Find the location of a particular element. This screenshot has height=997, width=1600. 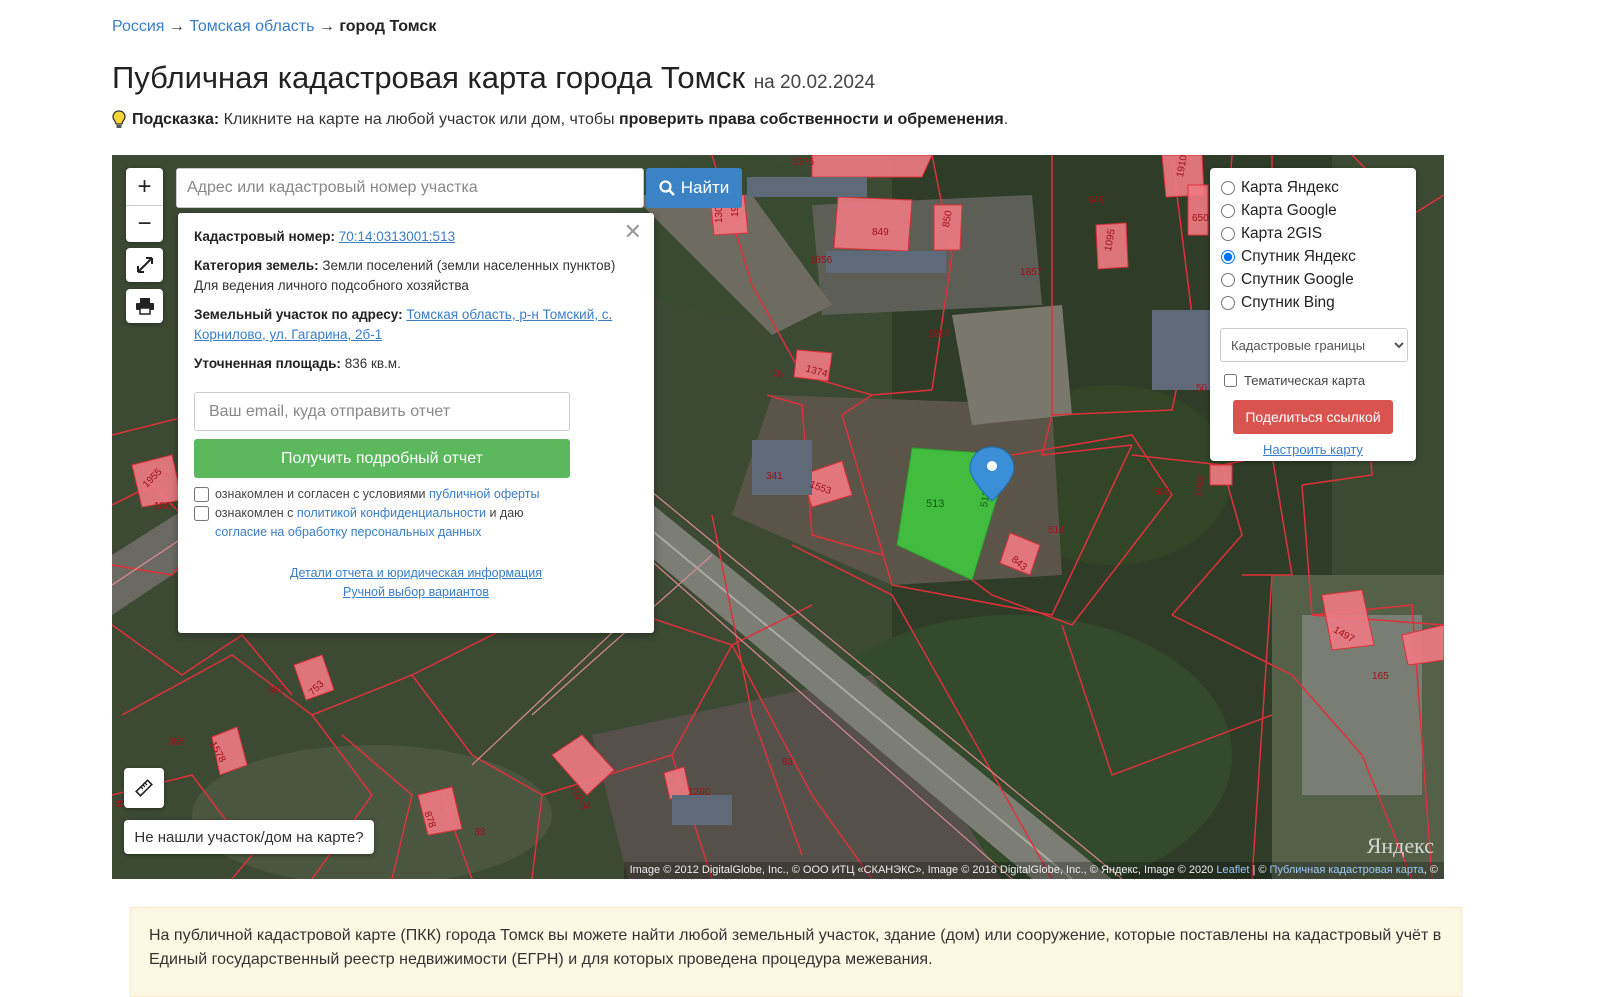

breadcrumb-tomsk-region: Томская область is located at coordinates (251, 26).